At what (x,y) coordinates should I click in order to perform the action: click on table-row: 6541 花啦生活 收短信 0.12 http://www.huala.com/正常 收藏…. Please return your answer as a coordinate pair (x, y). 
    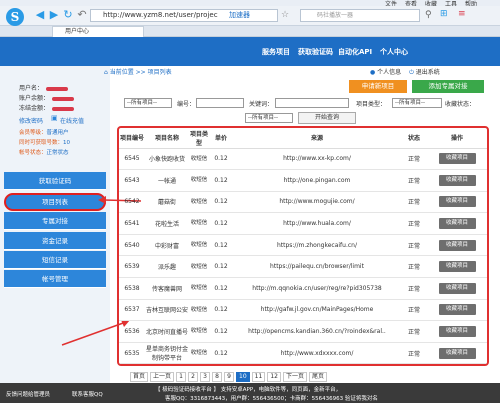
    Looking at the image, I should click on (303, 223).